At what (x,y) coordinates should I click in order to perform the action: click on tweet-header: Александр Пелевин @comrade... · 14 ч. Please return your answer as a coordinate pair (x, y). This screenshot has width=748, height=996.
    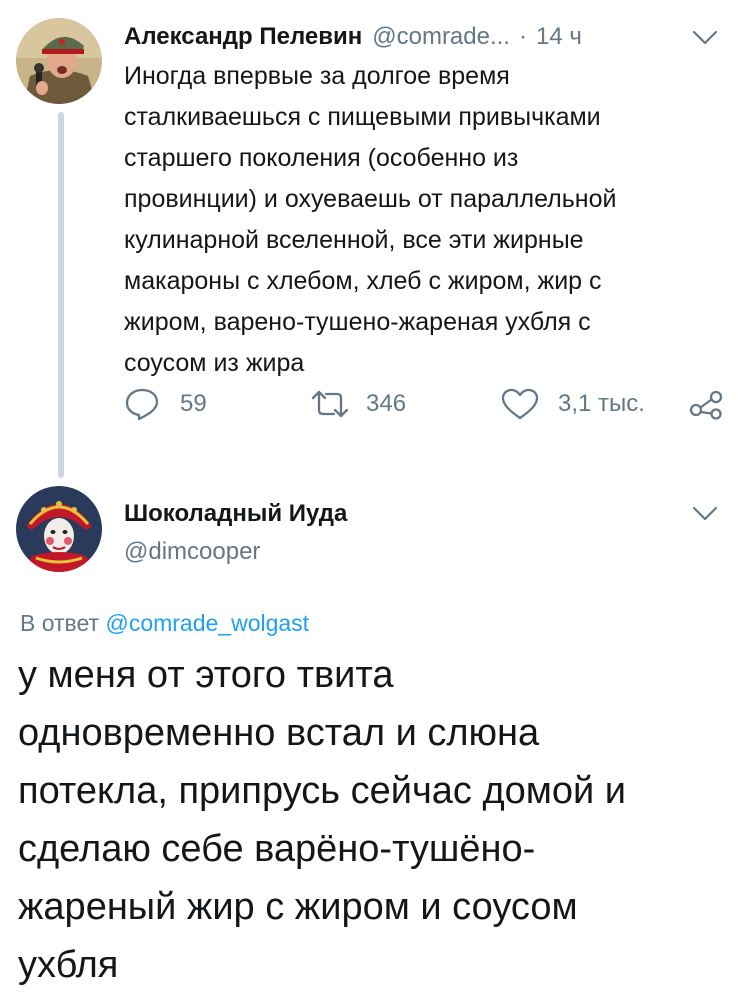
    Looking at the image, I should click on (353, 37).